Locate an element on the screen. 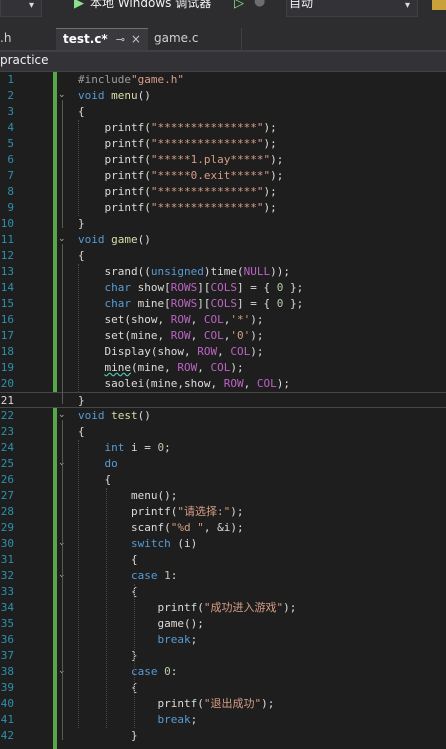  project-dropdown: practice is located at coordinates (24, 60).